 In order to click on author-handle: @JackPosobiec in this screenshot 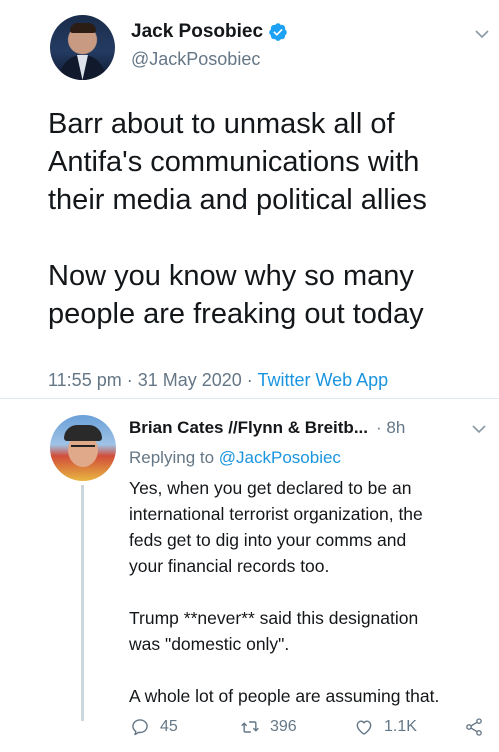, I will do `click(195, 59)`.